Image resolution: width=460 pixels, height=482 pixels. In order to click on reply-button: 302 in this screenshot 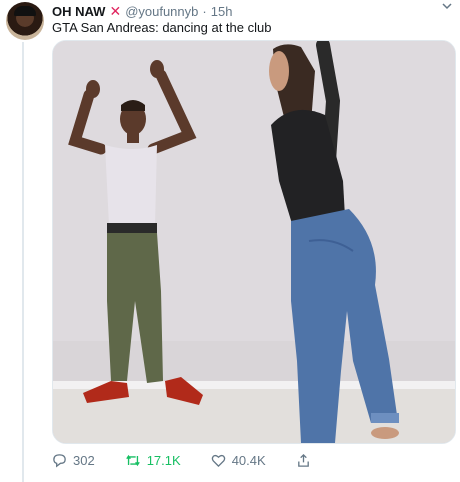, I will do `click(73, 460)`.